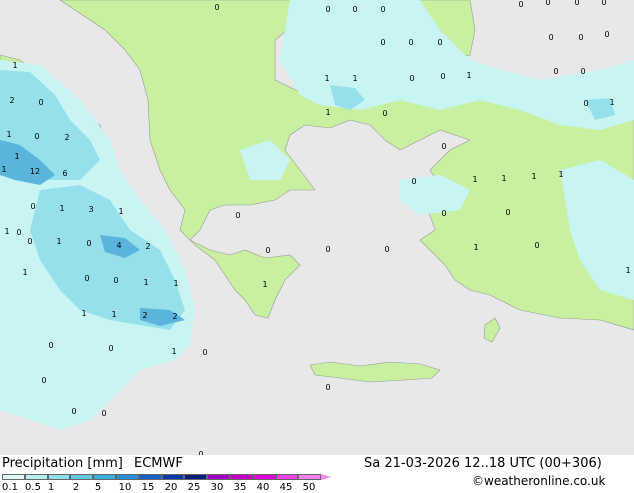 This screenshot has height=493, width=634. I want to click on legend-arrow, so click(326, 477).